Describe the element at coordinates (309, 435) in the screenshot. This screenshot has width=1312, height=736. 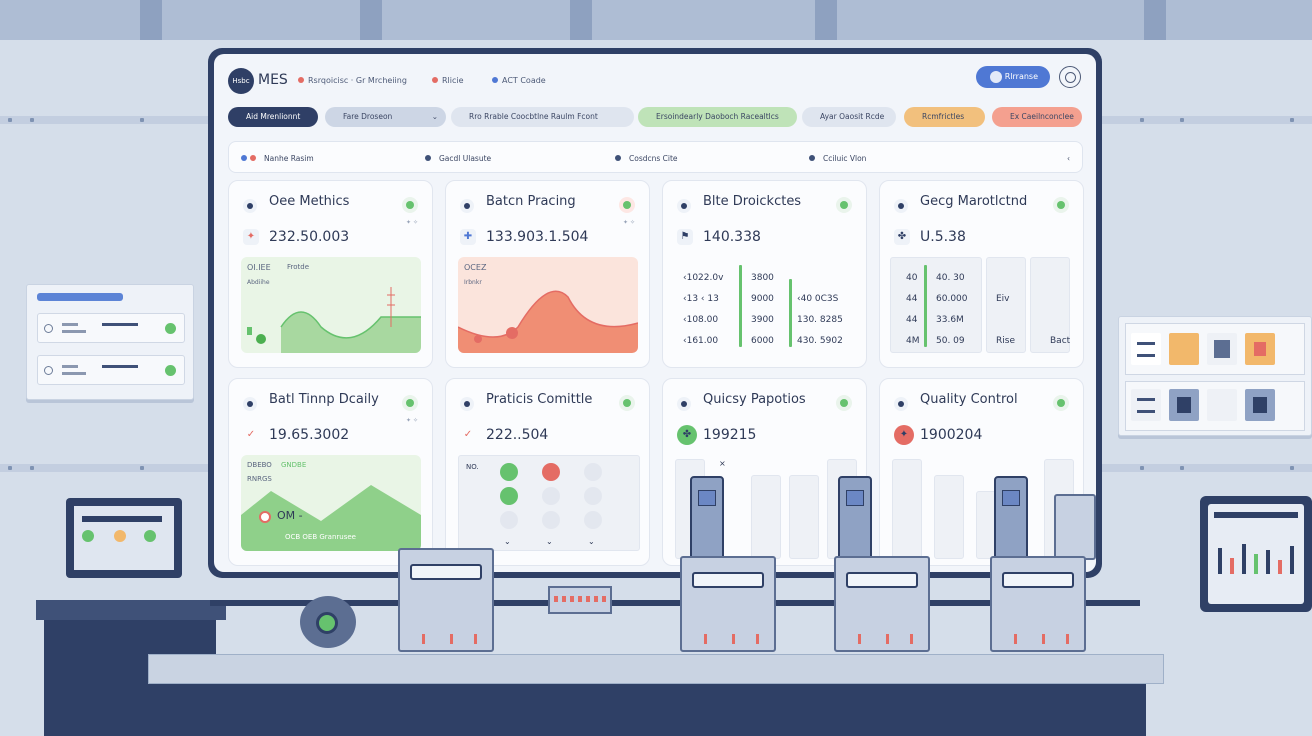
I see `card-value: 19.65.3002` at that location.